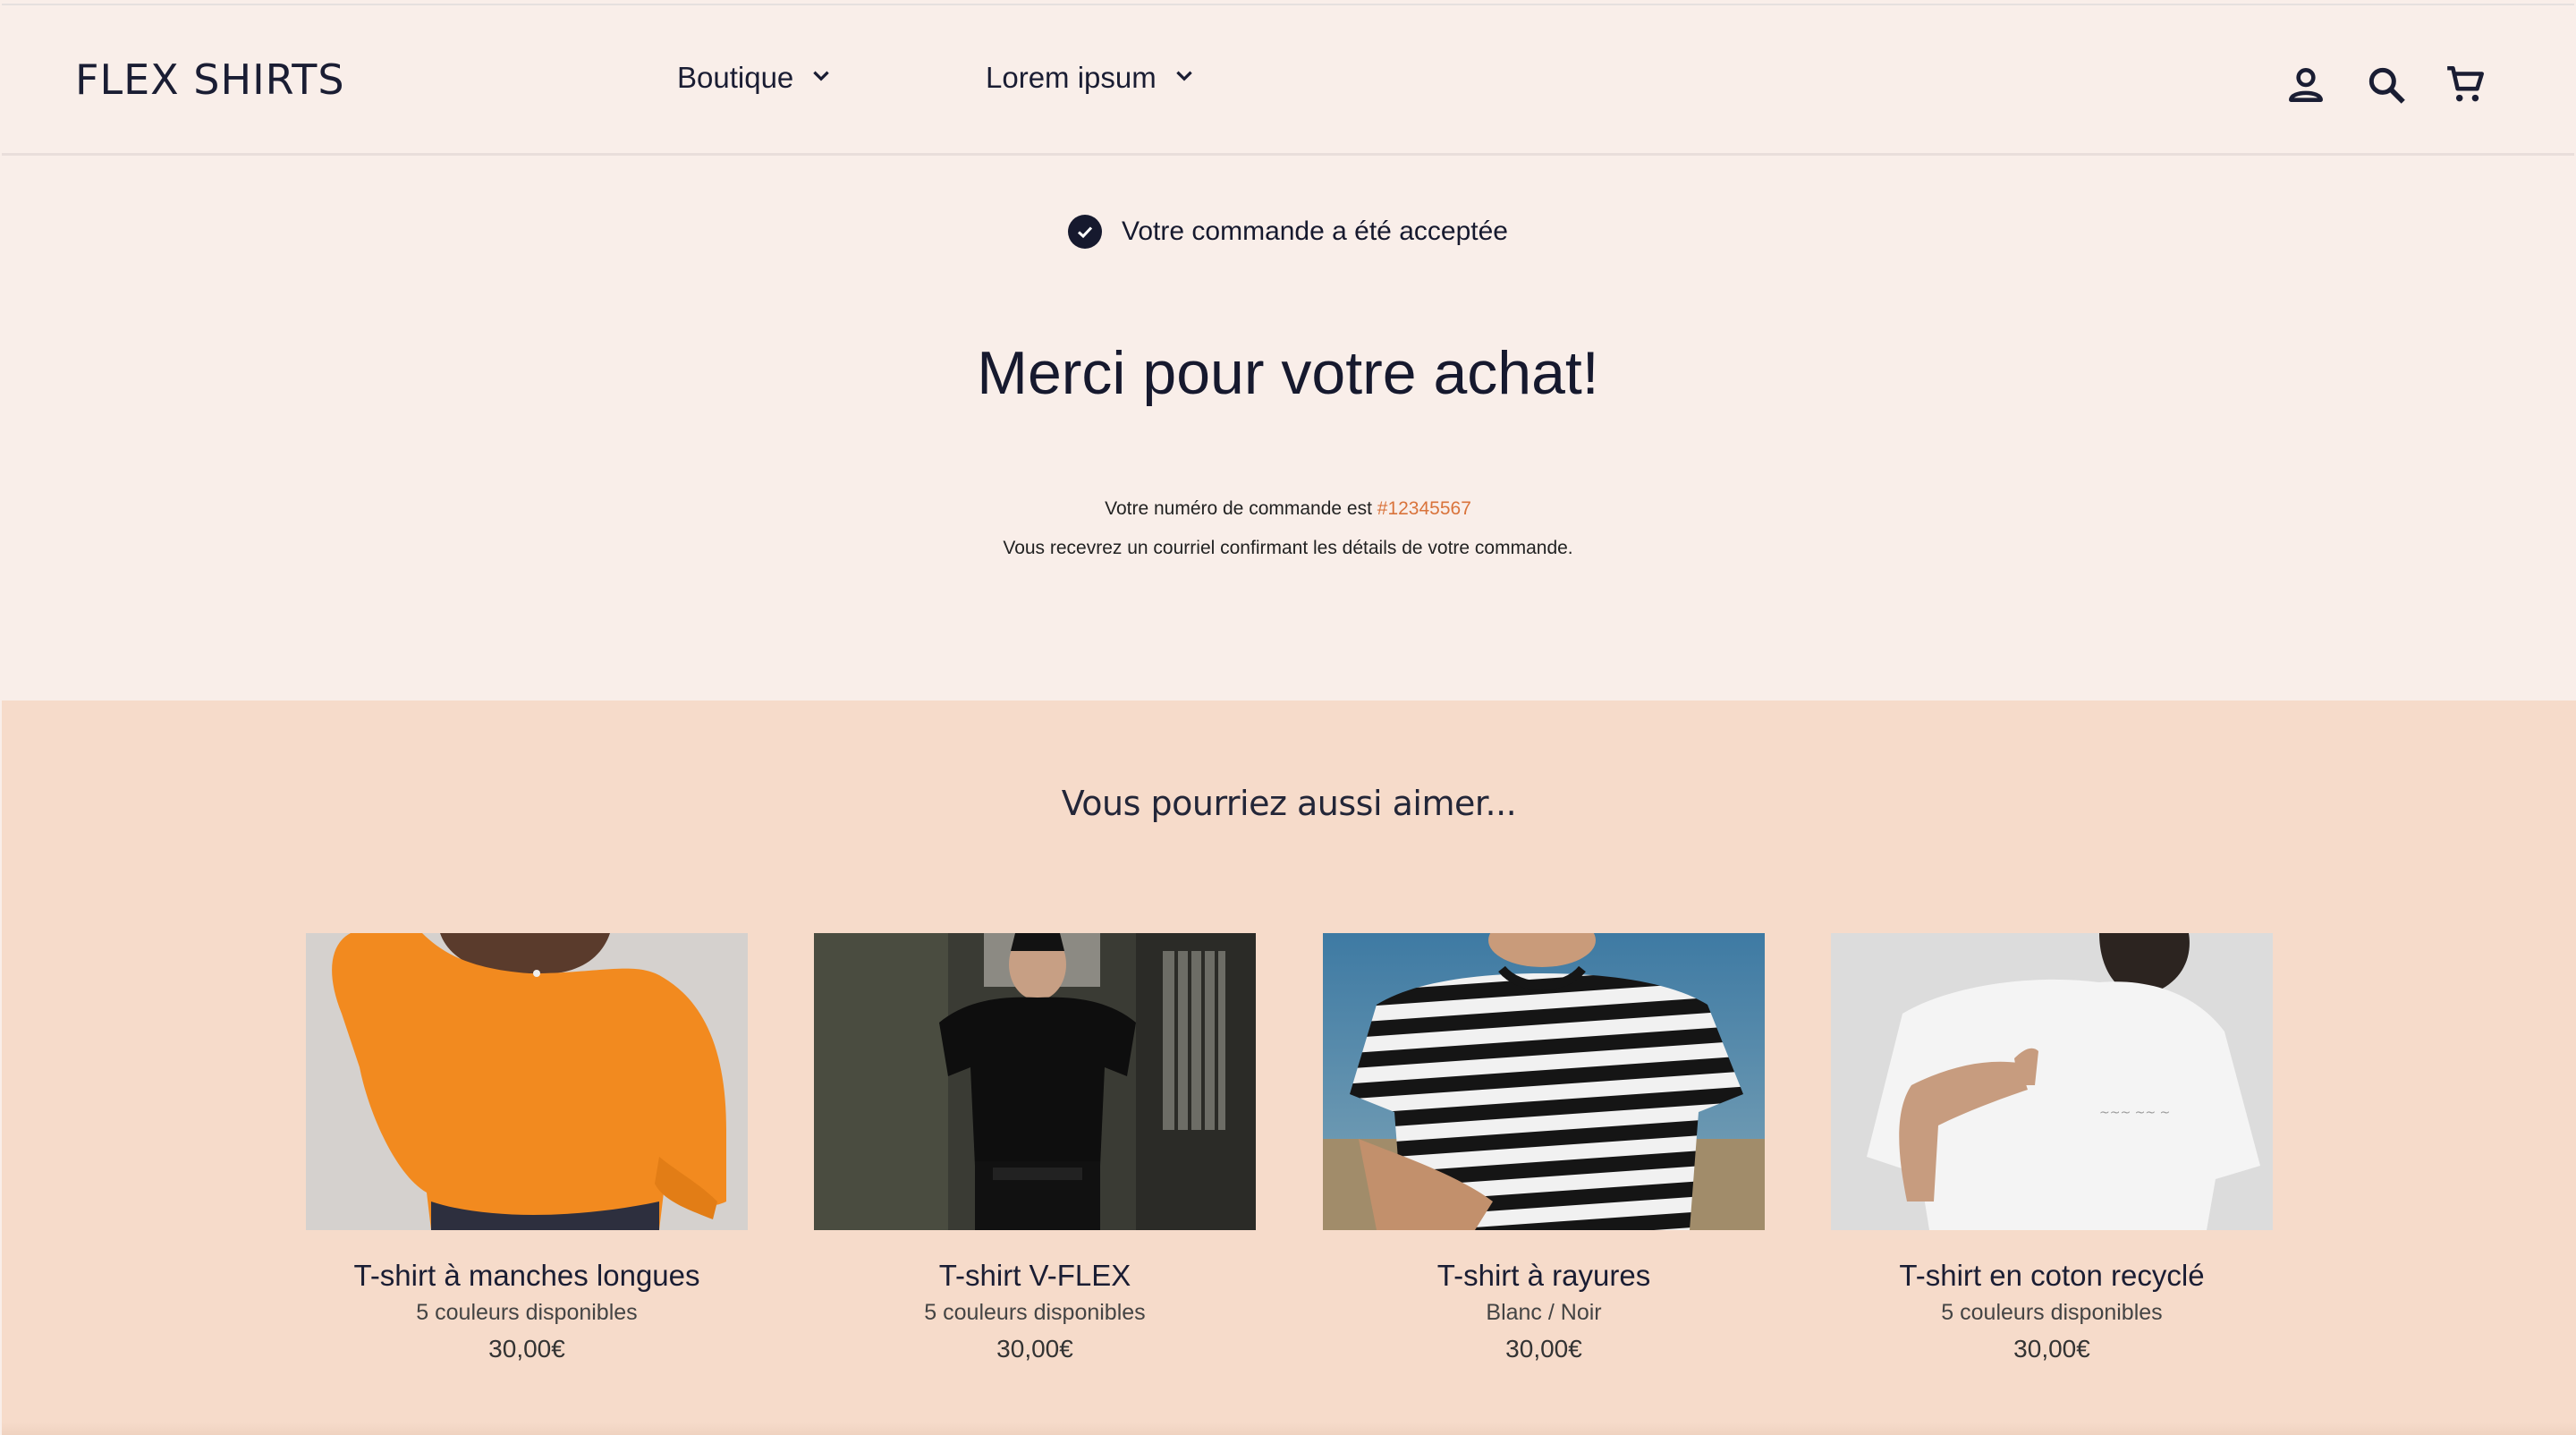  Describe the element at coordinates (1543, 1275) in the screenshot. I see `product-name: T-shirt à rayures` at that location.